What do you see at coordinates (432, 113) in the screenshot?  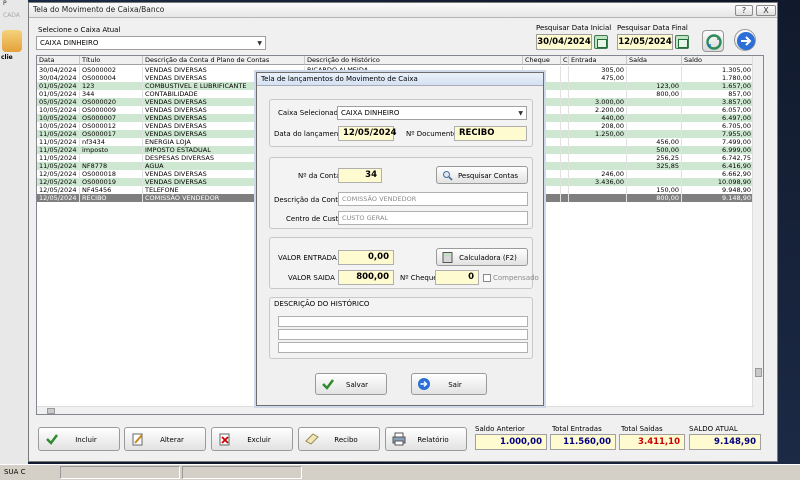 I see `caixa-selecionado-select: CAIXA DINHEIRO ▼` at bounding box center [432, 113].